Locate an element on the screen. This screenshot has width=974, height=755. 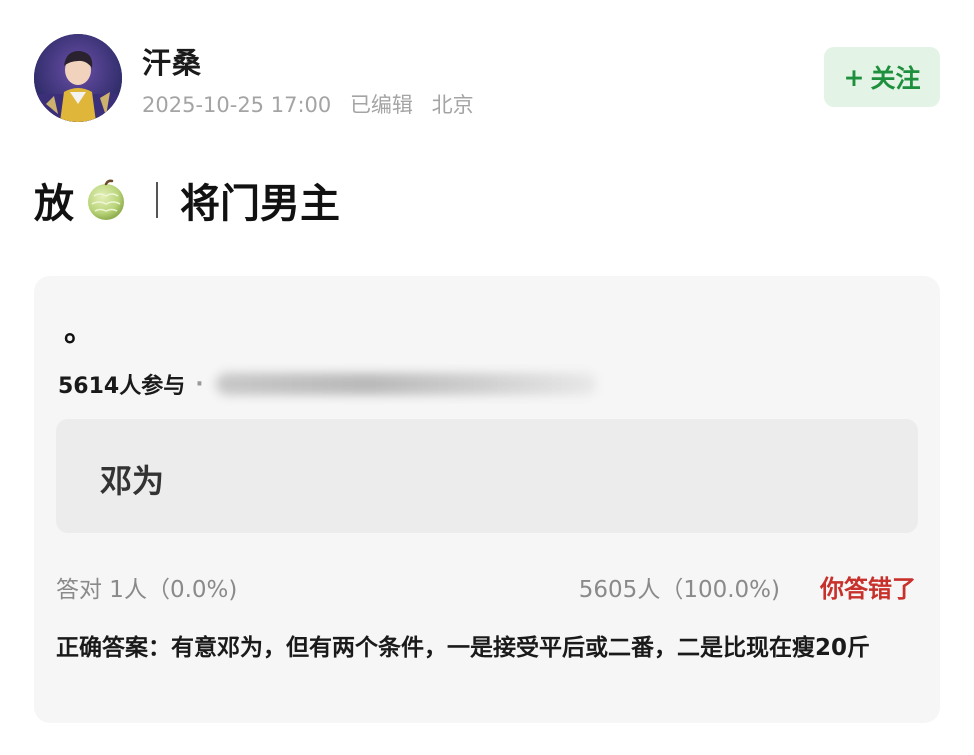
result-badge: 你答错了 is located at coordinates (868, 589).